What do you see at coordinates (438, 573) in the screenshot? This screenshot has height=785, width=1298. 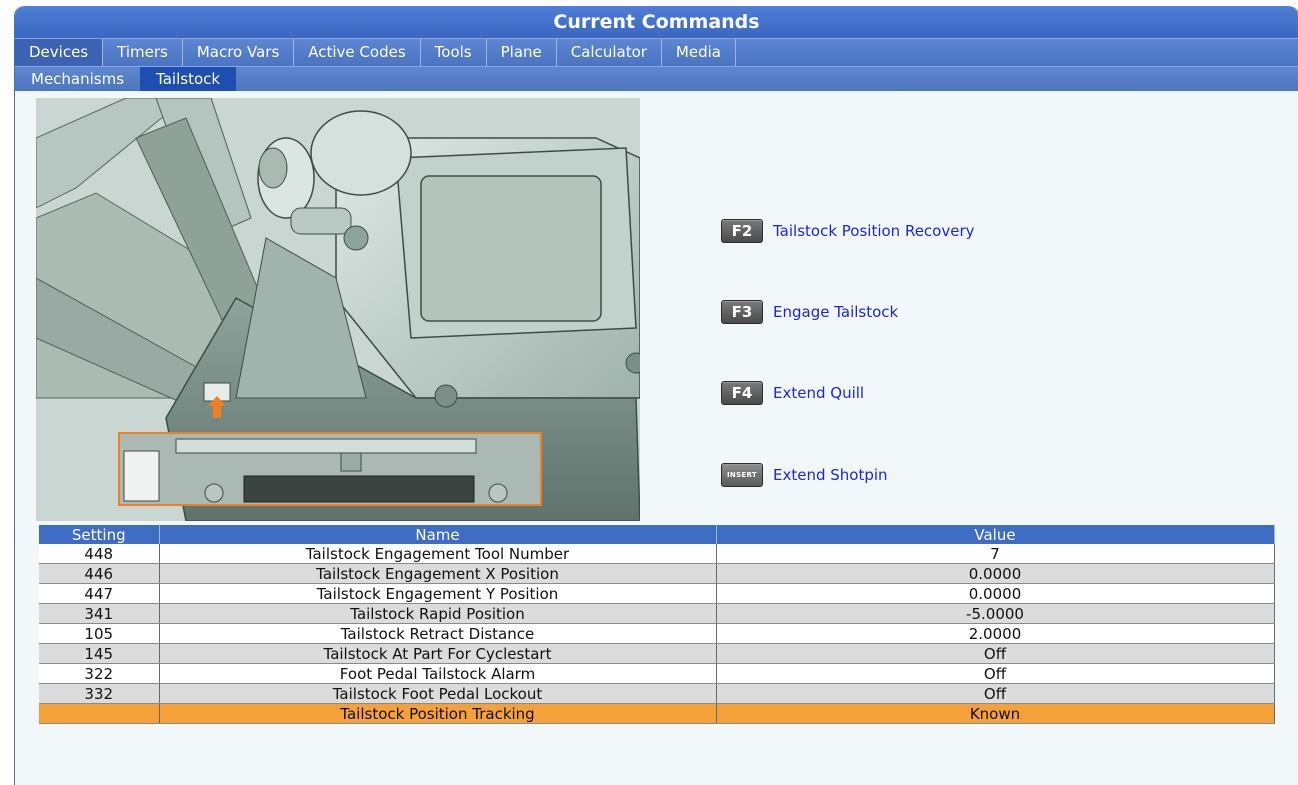 I see `setting-name: Tailstock Engagement X Position` at bounding box center [438, 573].